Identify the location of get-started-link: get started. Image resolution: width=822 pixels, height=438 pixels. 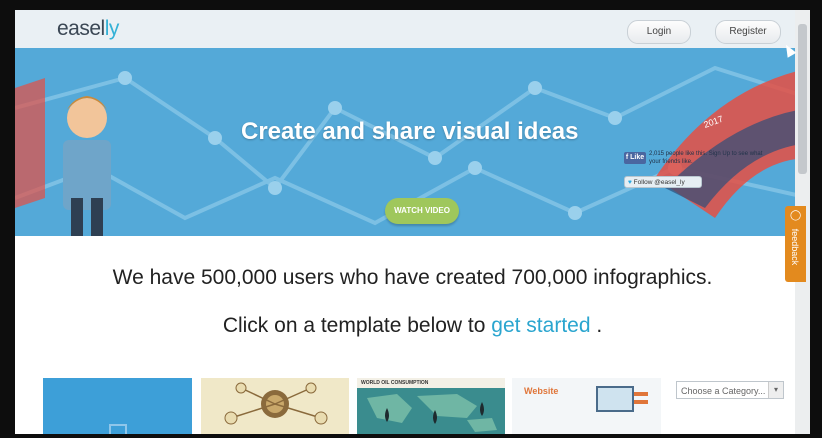
(540, 325).